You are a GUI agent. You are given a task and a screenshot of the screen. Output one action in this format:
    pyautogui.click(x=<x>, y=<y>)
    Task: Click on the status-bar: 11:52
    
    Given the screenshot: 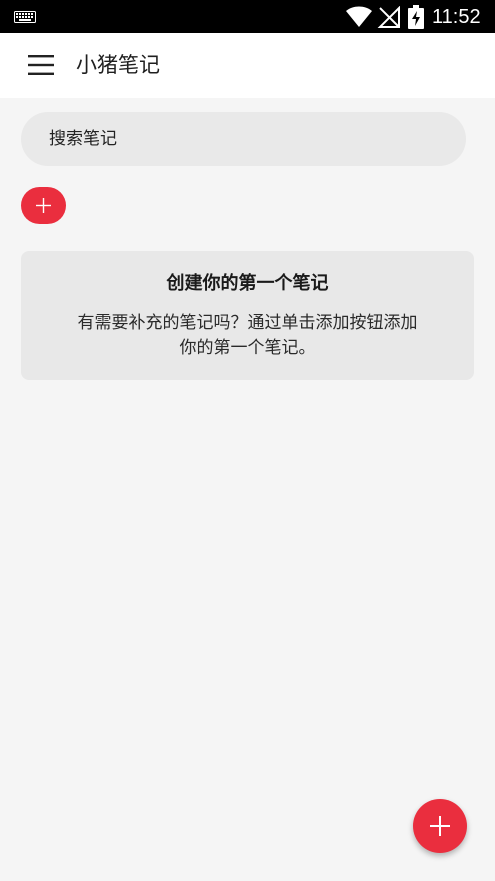 What is the action you would take?
    pyautogui.click(x=247, y=16)
    